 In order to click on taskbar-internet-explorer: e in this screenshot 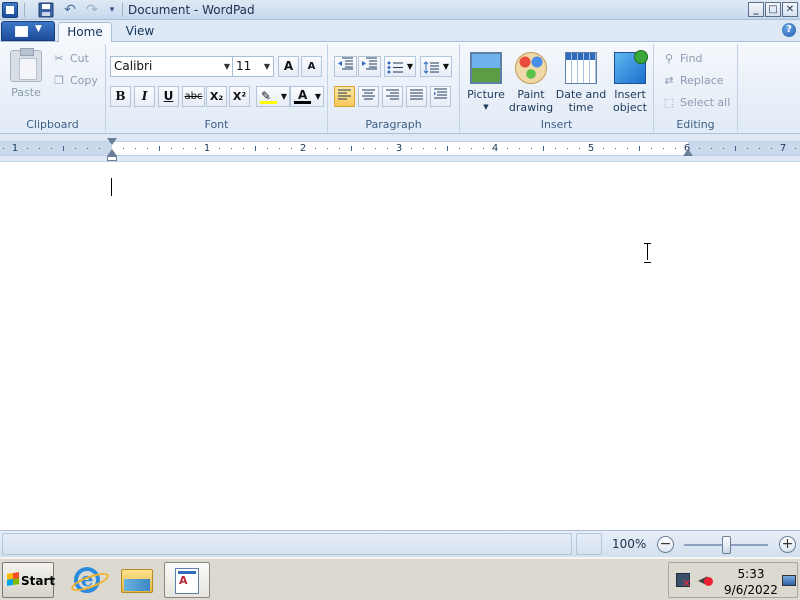, I will do `click(87, 580)`.